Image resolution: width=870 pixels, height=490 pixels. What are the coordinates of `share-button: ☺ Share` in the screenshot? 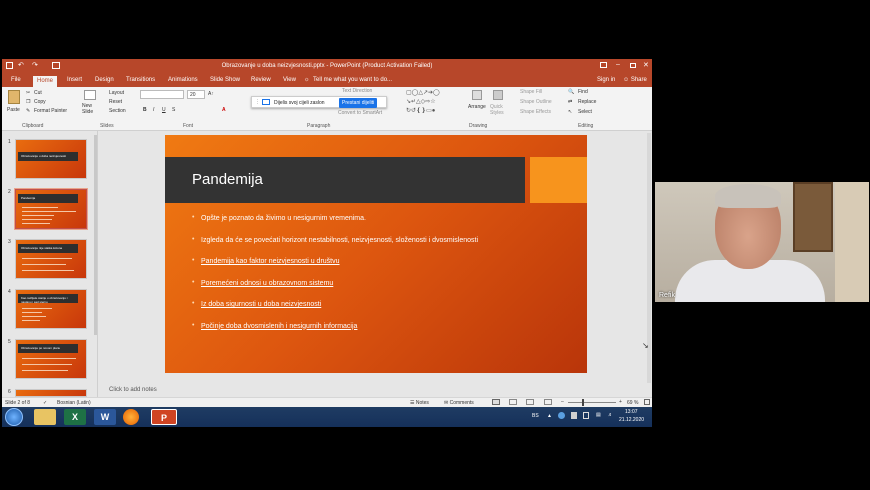 It's located at (635, 80).